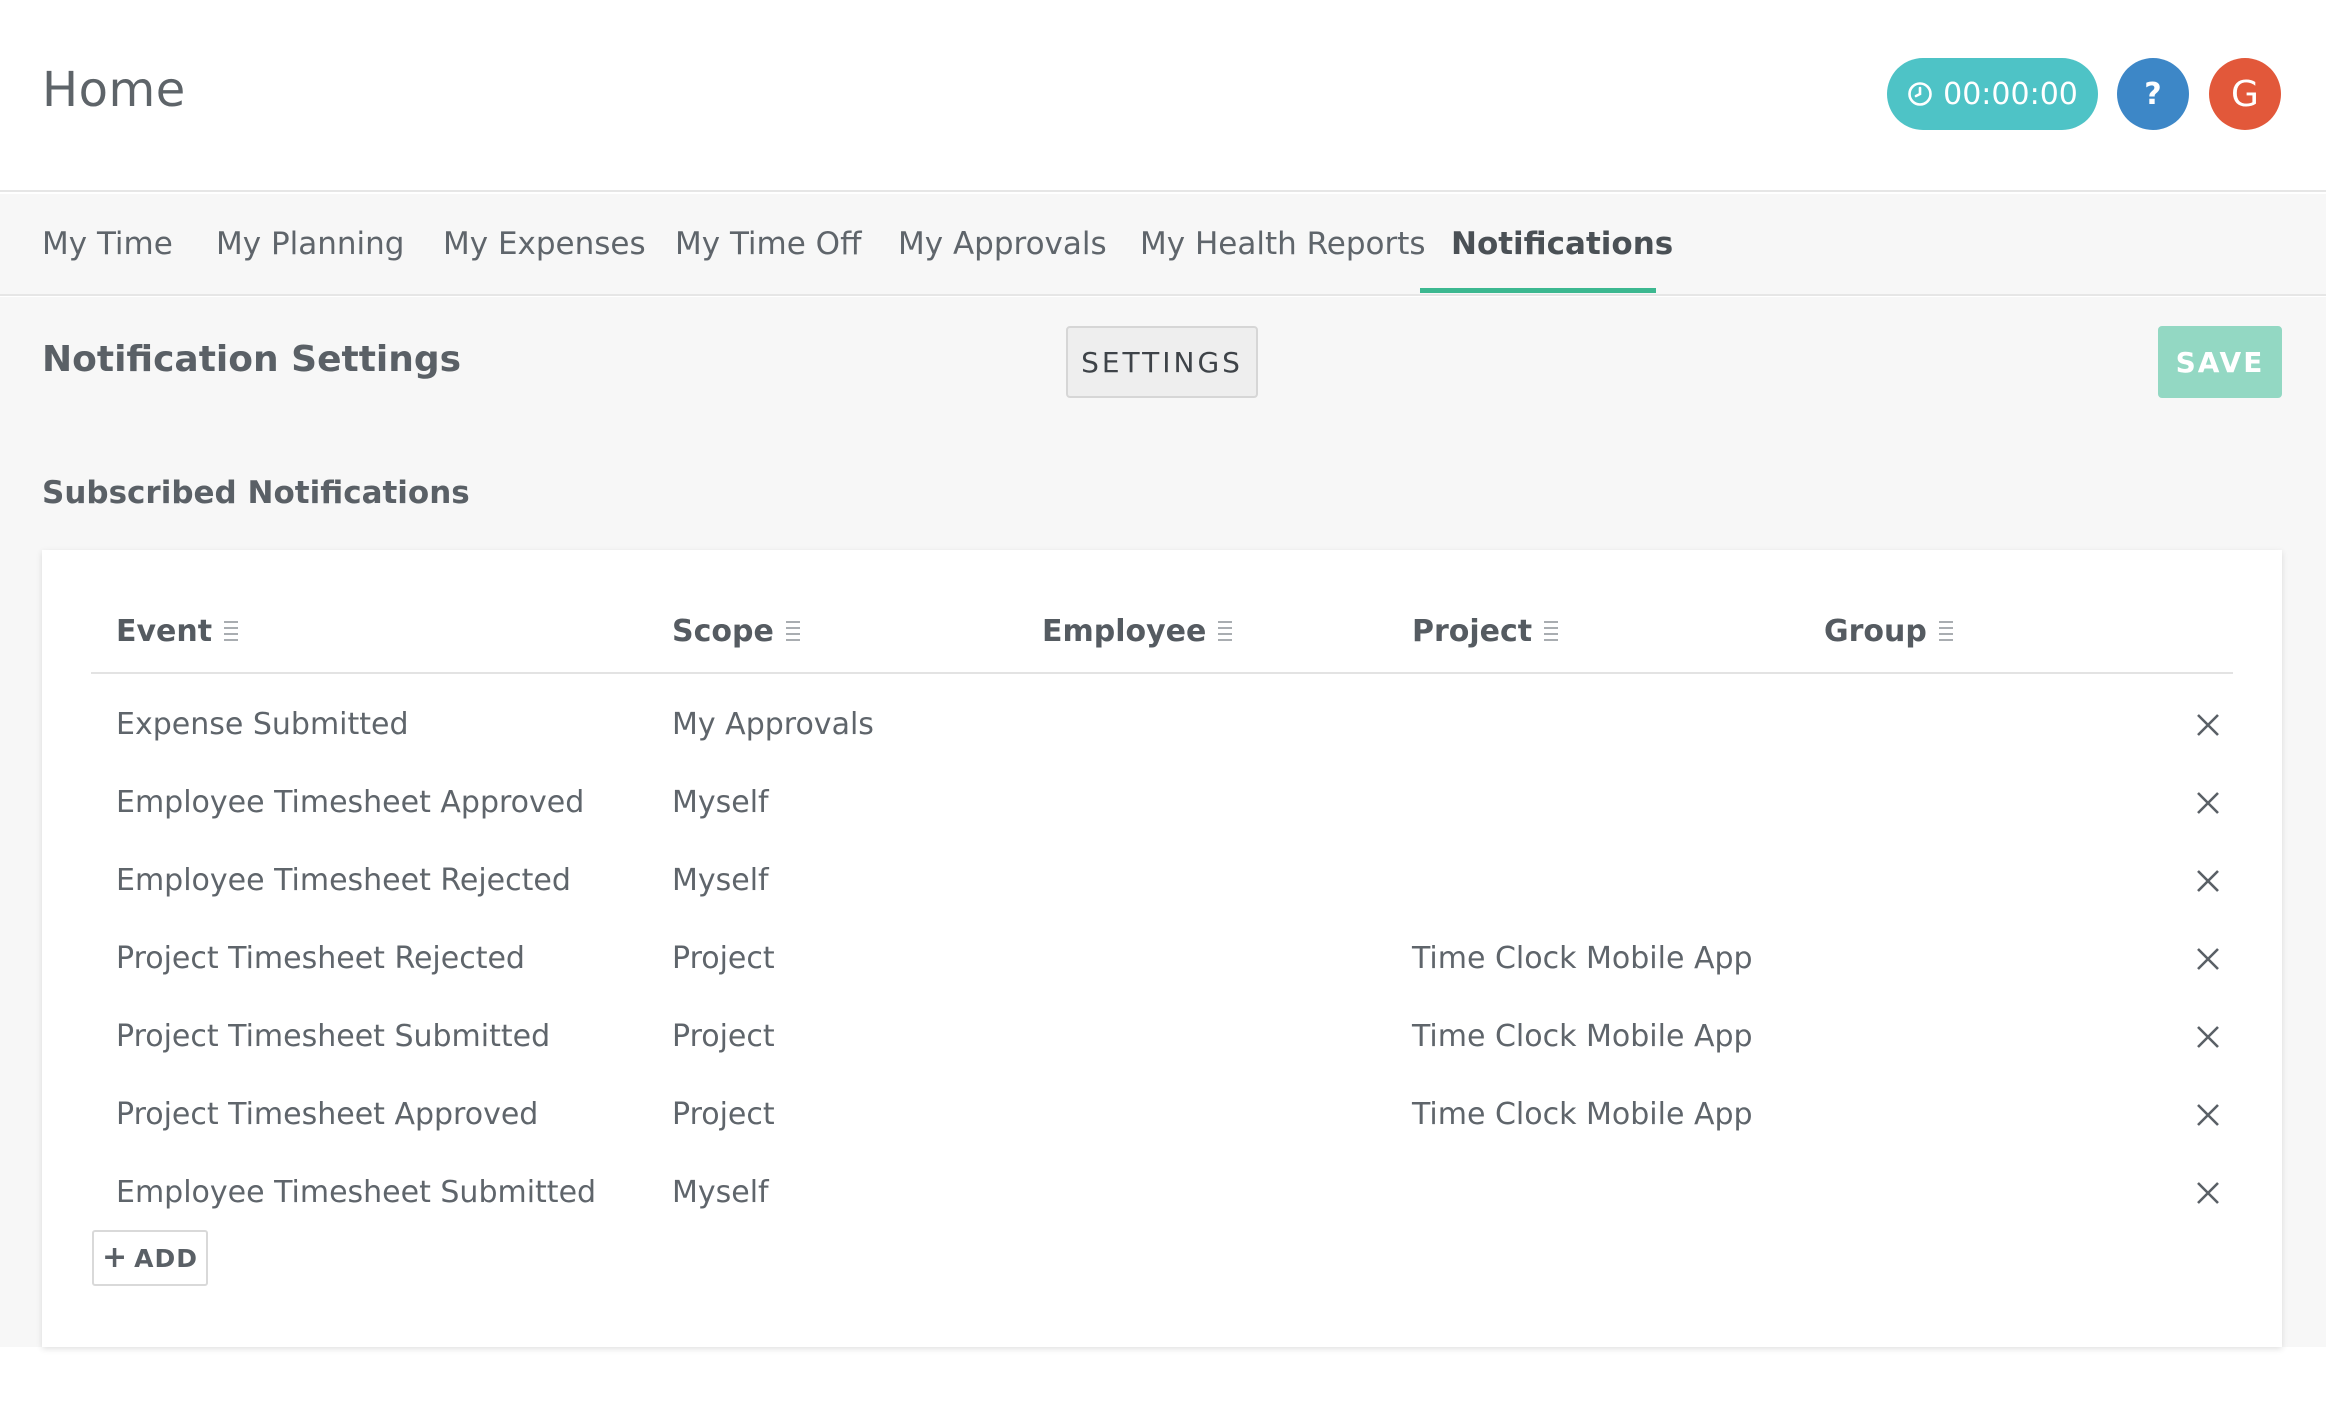  I want to click on column-header-label: Employee, so click(1124, 631).